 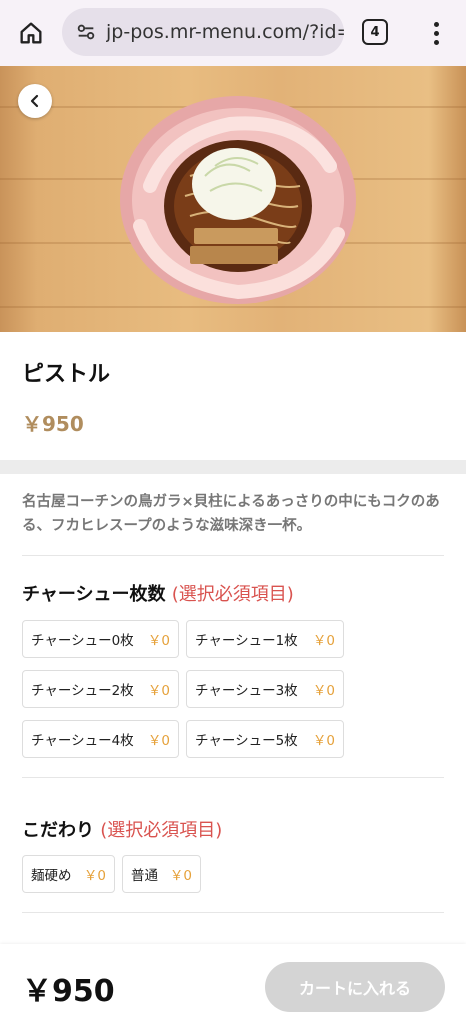 What do you see at coordinates (86, 32) in the screenshot?
I see `site-settings-icon` at bounding box center [86, 32].